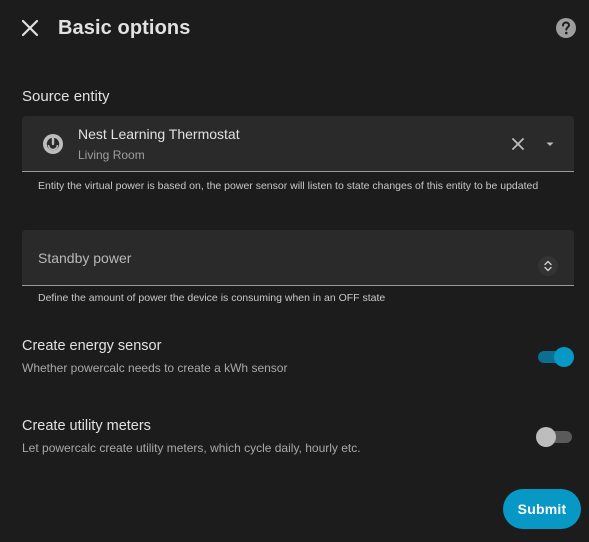 Image resolution: width=589 pixels, height=542 pixels. Describe the element at coordinates (294, 28) in the screenshot. I see `dialog-header: Basic options` at that location.